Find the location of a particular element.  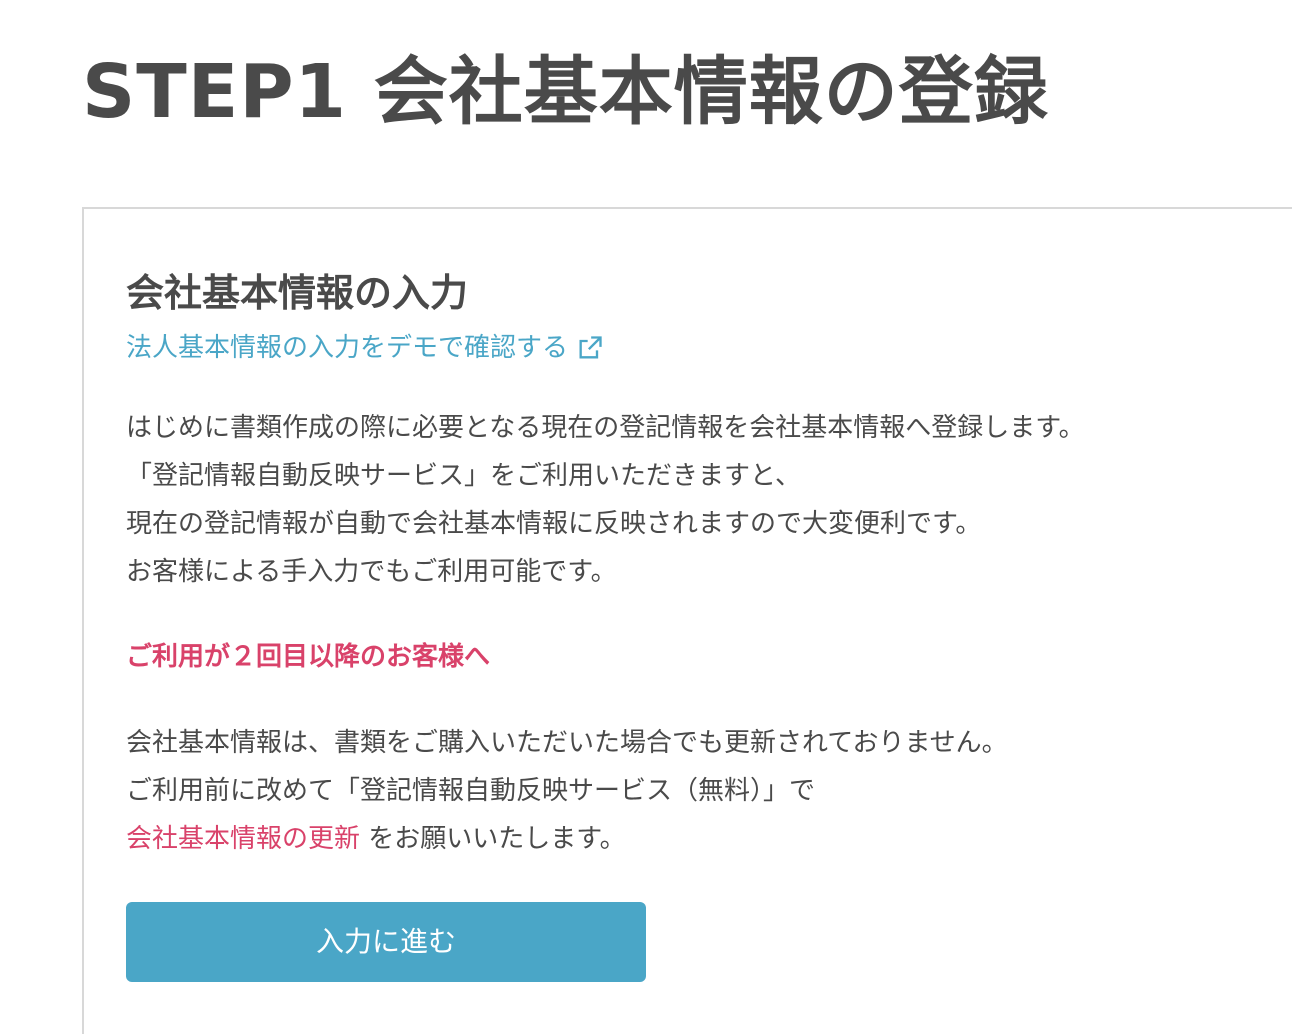

proceed-to-input-button: 入力に進む is located at coordinates (386, 942).